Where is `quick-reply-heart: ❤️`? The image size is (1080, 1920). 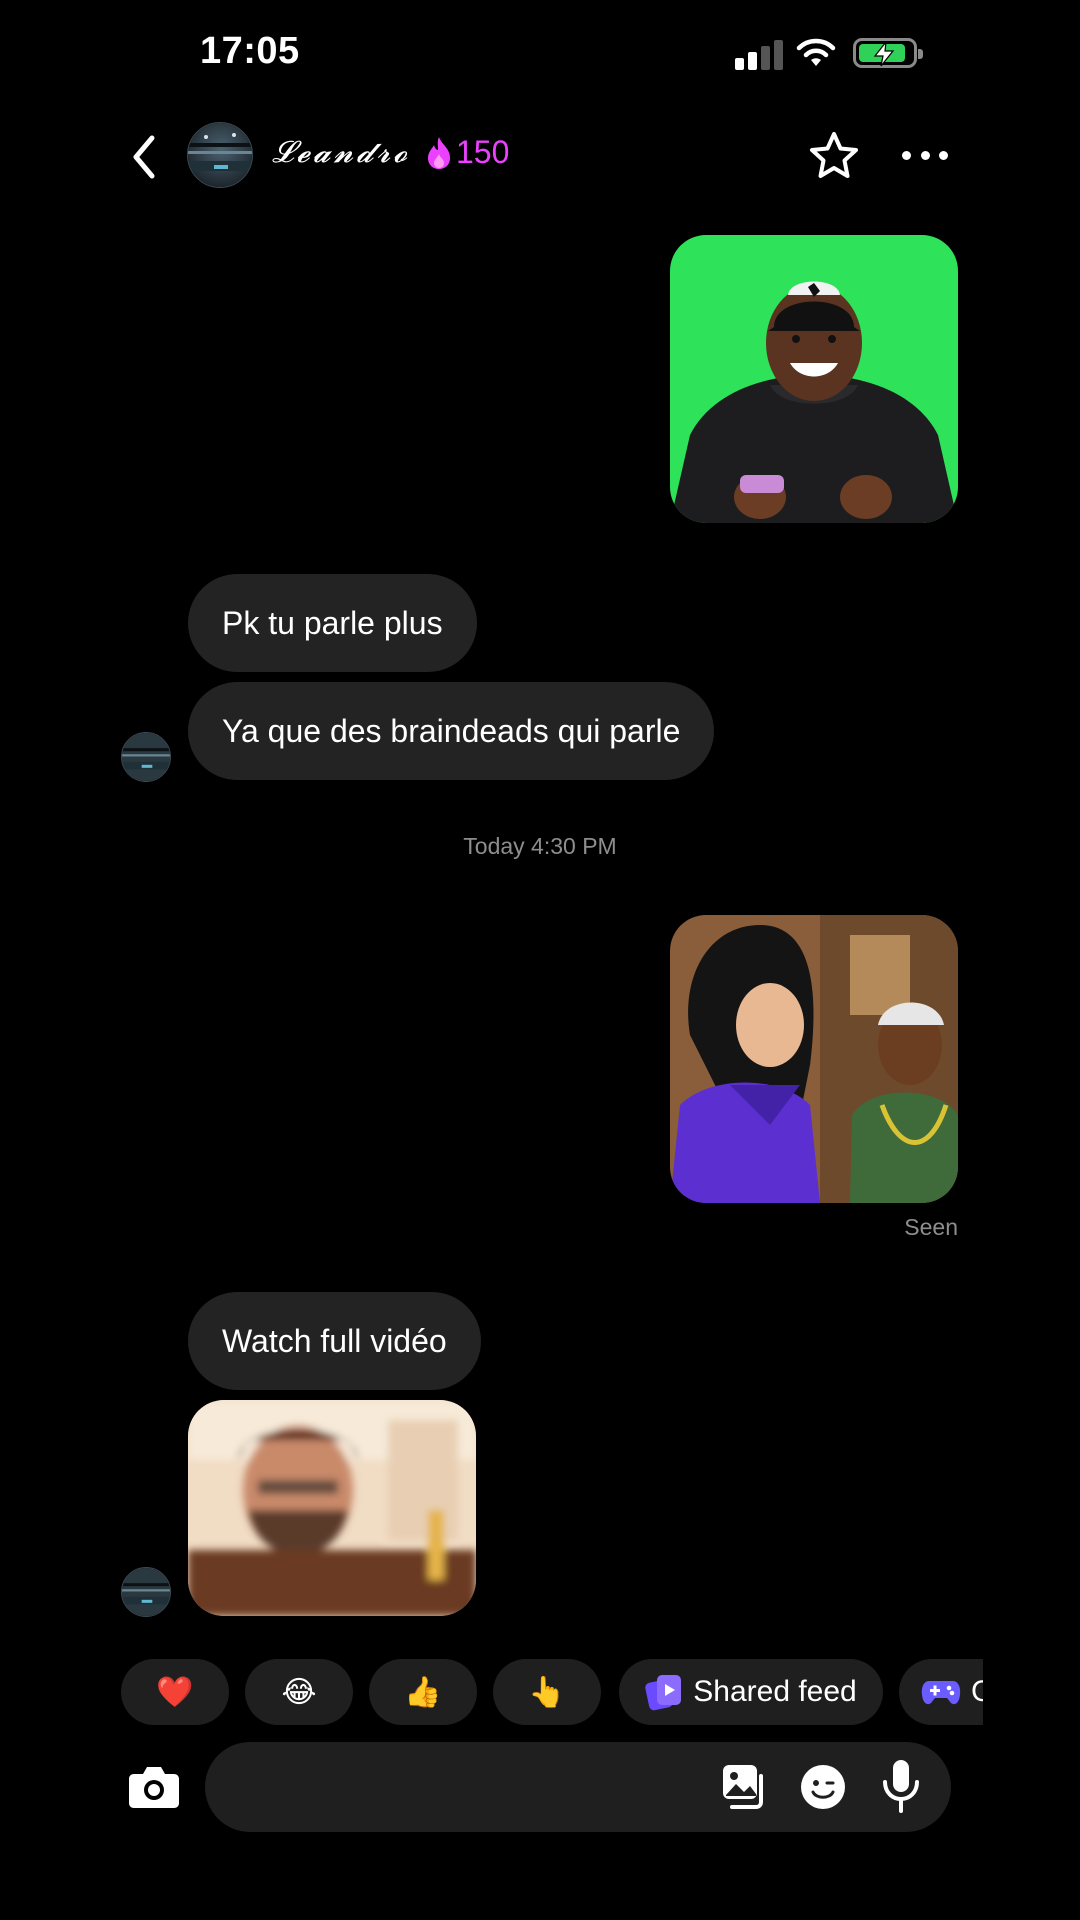 quick-reply-heart: ❤️ is located at coordinates (175, 1692).